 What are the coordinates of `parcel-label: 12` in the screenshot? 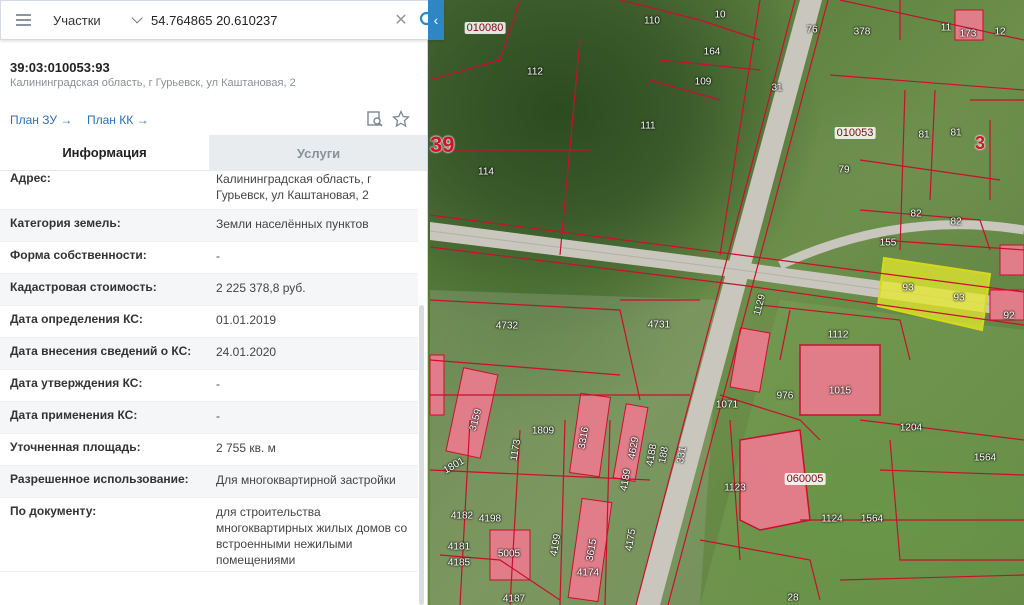 It's located at (999, 32).